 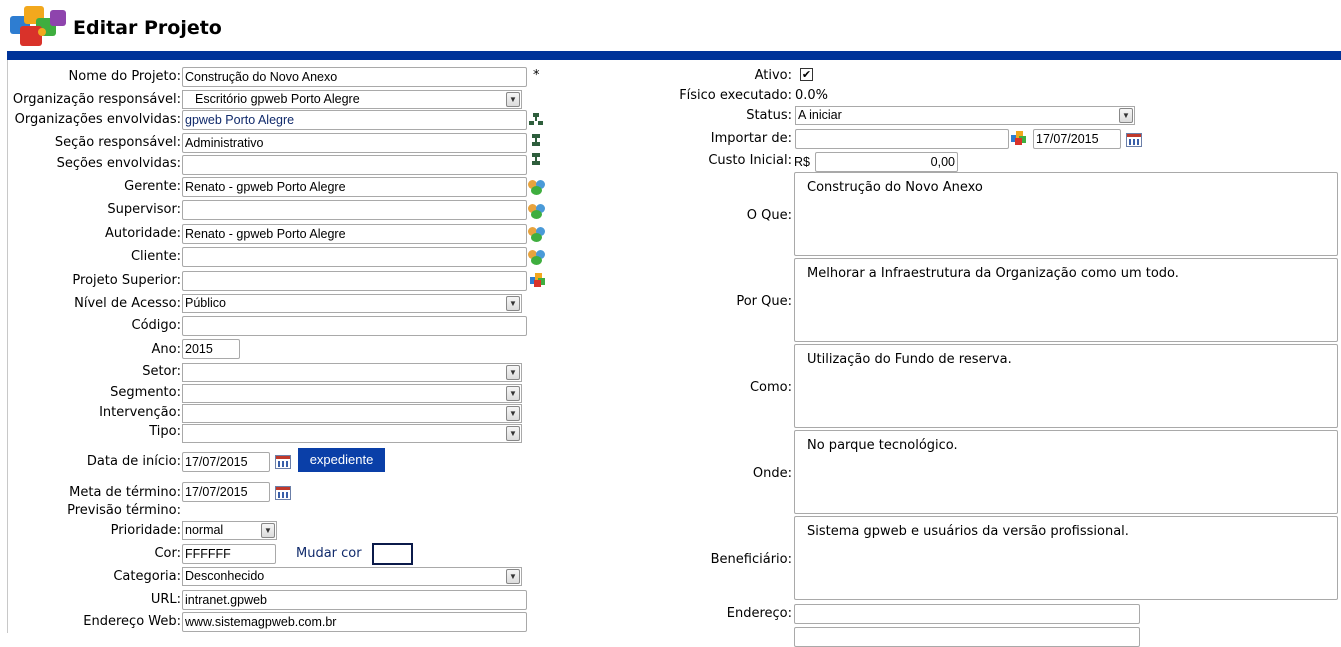 I want to click on puzzle-logo-icon, so click(x=38, y=26).